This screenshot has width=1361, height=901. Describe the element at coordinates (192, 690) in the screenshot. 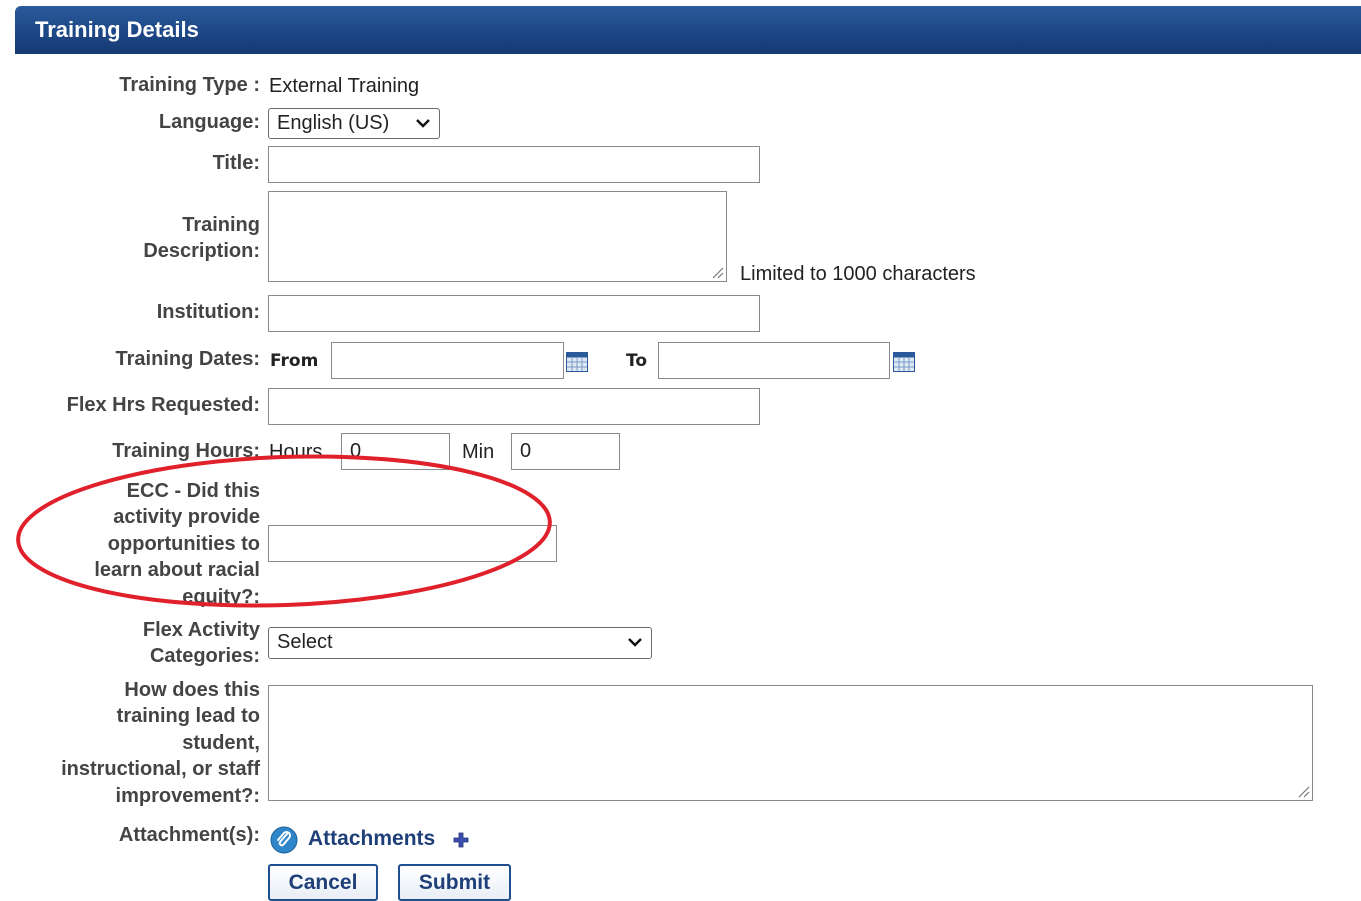

I see `improvement-label-line1: How does this` at that location.